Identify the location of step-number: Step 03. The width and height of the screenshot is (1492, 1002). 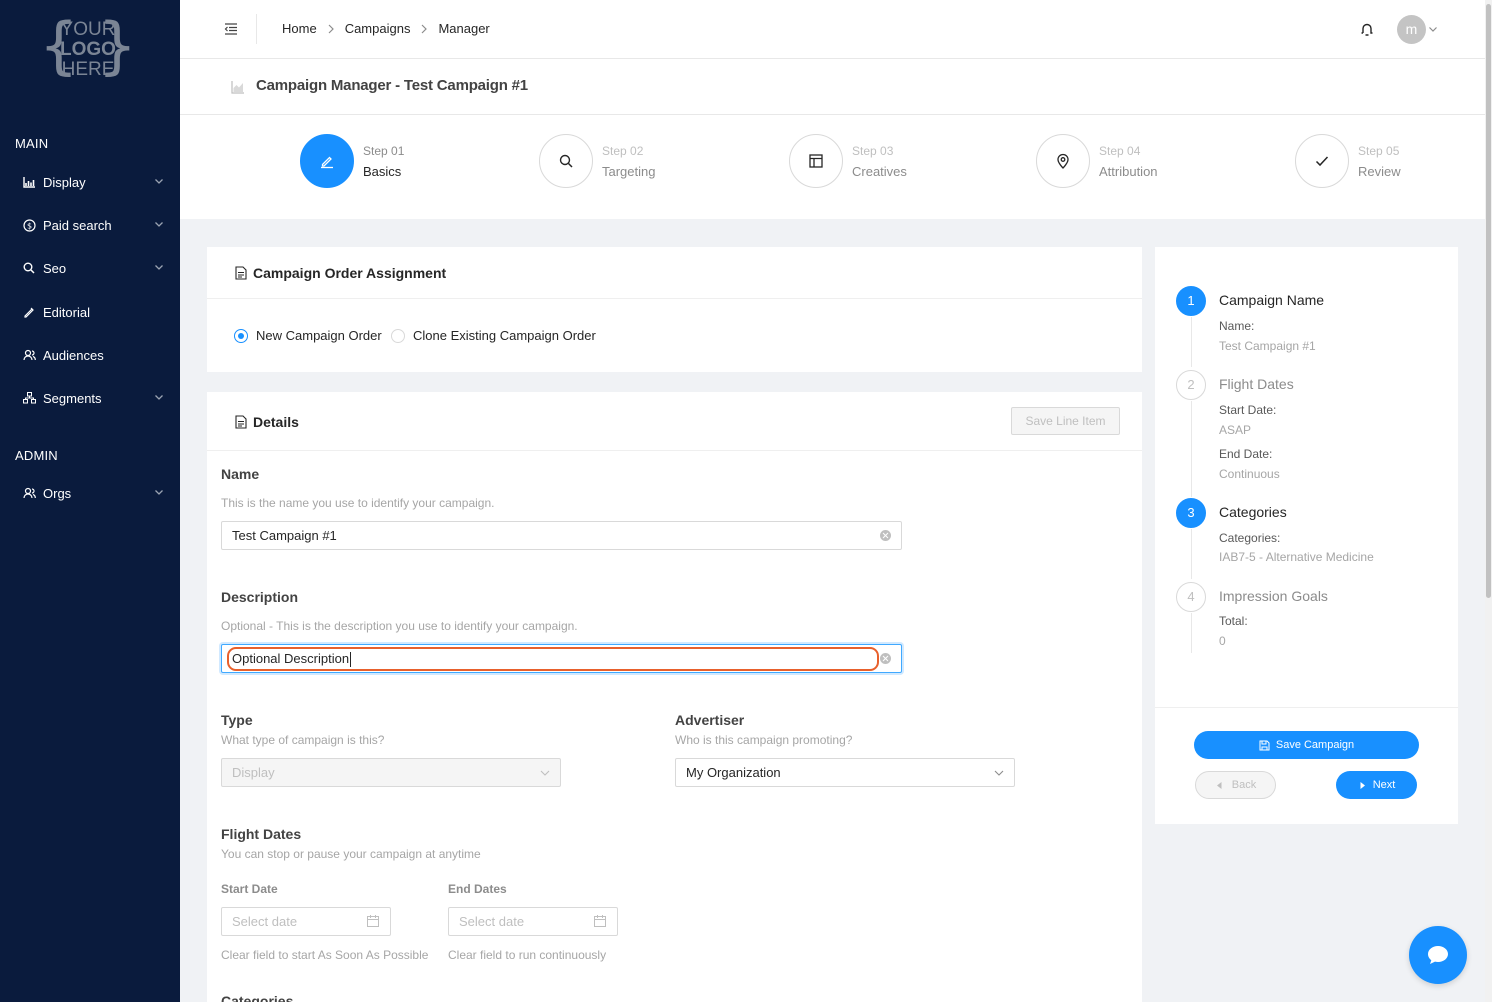
(873, 151).